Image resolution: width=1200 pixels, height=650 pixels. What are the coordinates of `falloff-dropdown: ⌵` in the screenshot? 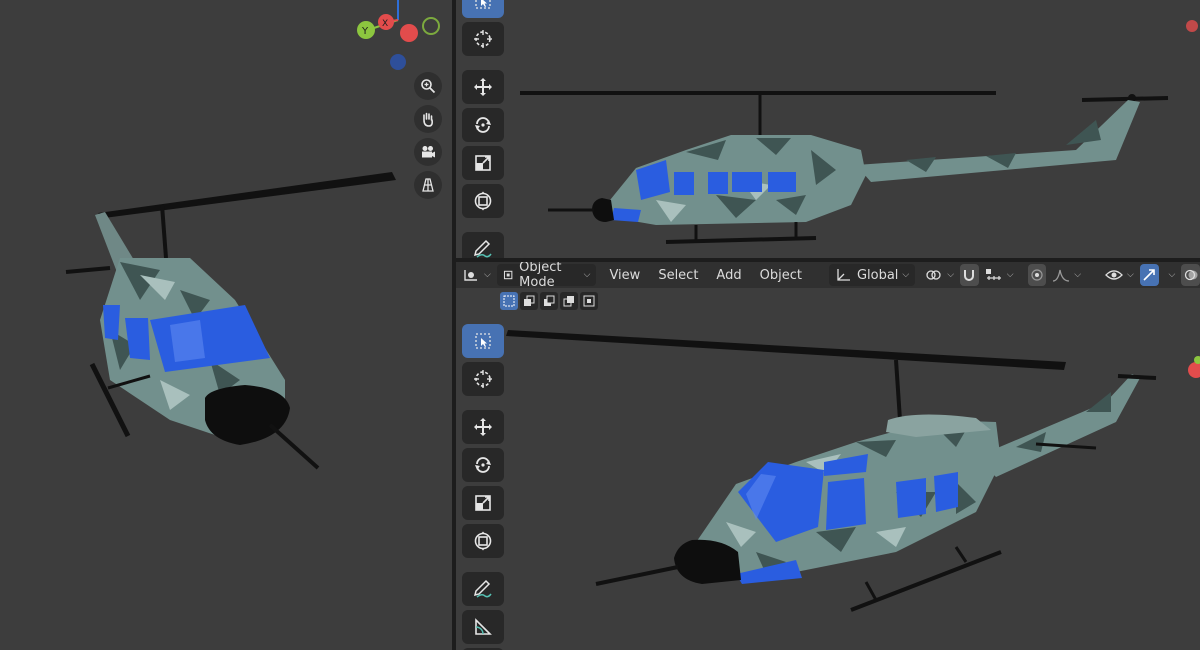 It's located at (1066, 275).